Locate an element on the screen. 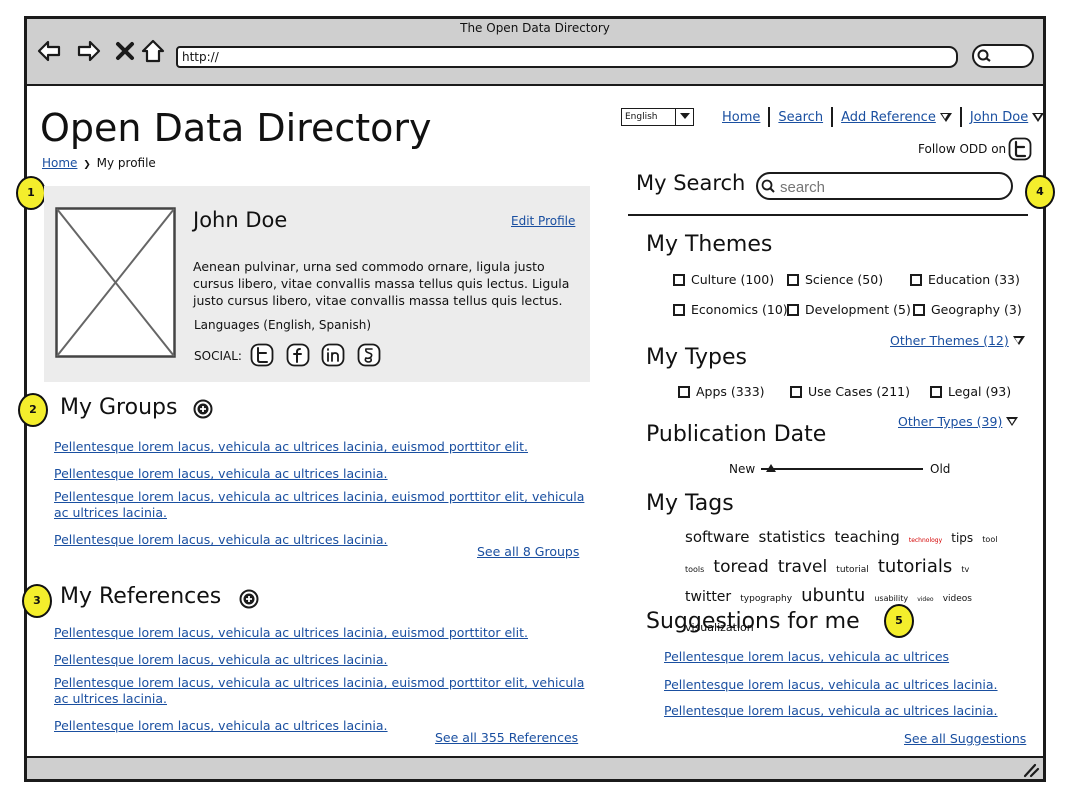 This screenshot has width=1082, height=798. tag-link: tutorial is located at coordinates (852, 570).